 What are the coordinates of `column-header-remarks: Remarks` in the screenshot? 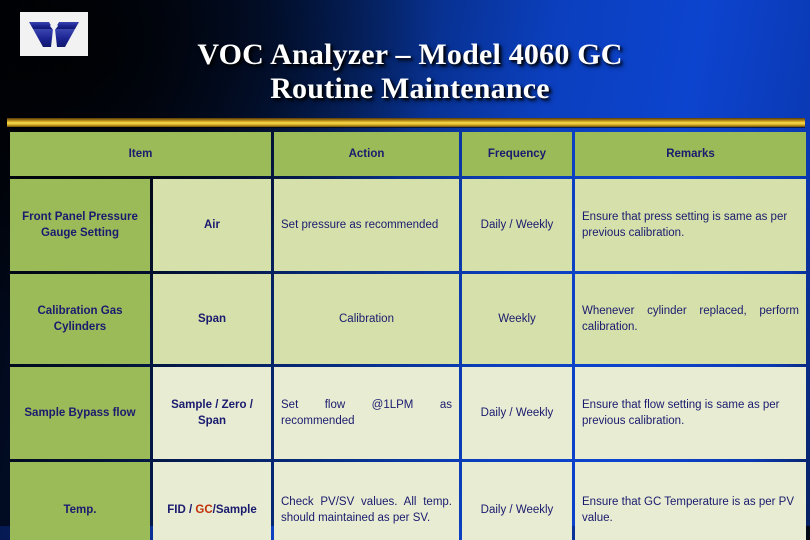 It's located at (690, 154).